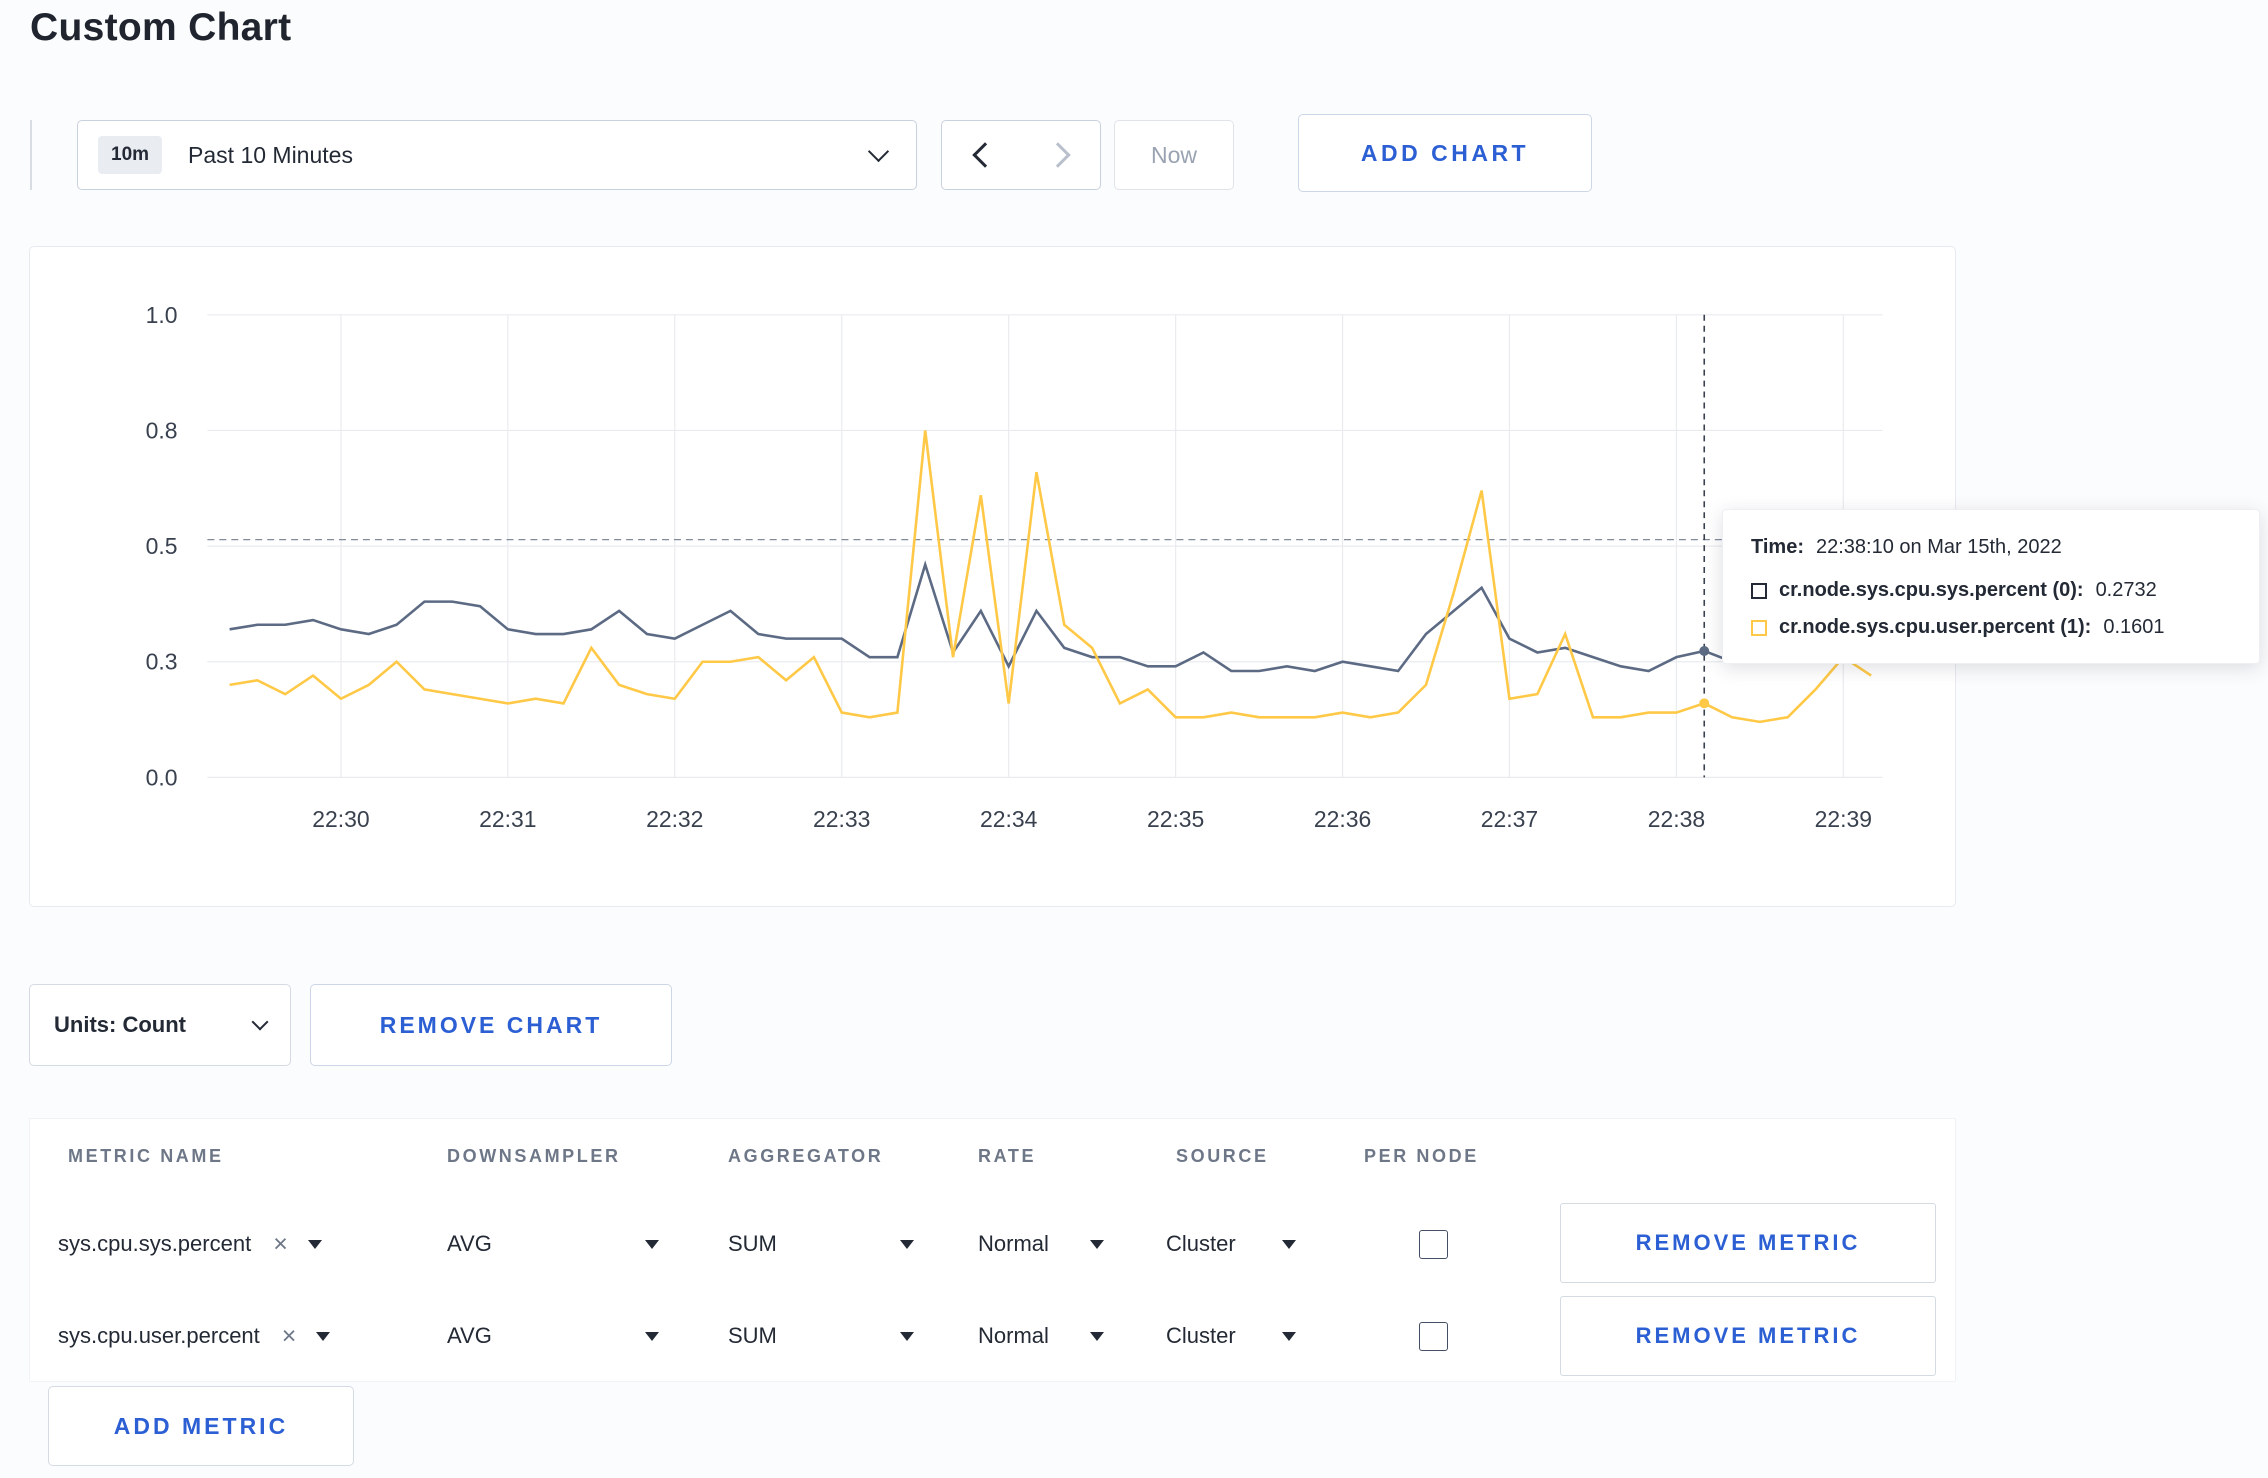 The image size is (2268, 1478). Describe the element at coordinates (162, 662) in the screenshot. I see `svg-text: 0.3` at that location.